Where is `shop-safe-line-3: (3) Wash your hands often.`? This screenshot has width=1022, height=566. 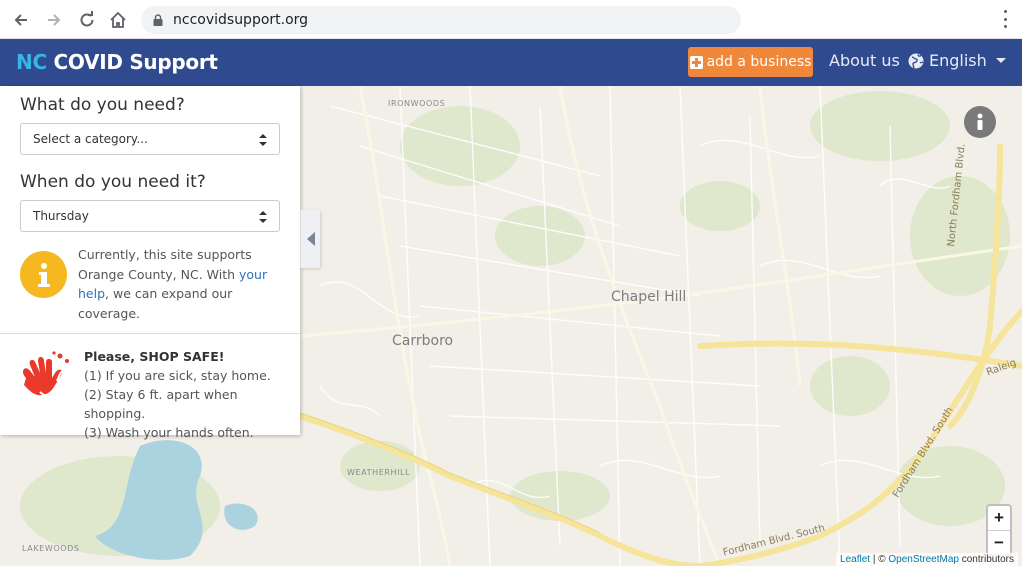
shop-safe-line-3: (3) Wash your hands often. is located at coordinates (169, 432).